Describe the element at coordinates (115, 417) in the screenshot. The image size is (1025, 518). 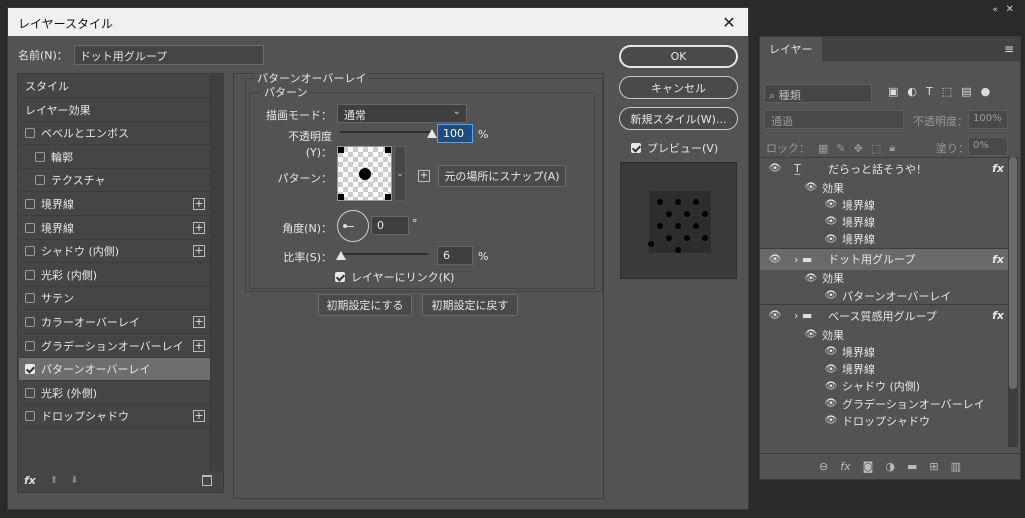
I see `style-item: ドロップシャドウ +` at that location.